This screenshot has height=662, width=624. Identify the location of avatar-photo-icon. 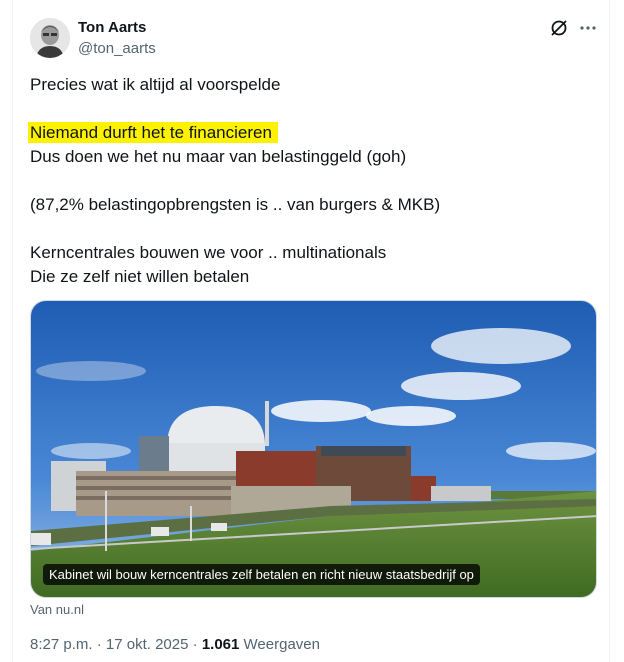
(50, 38).